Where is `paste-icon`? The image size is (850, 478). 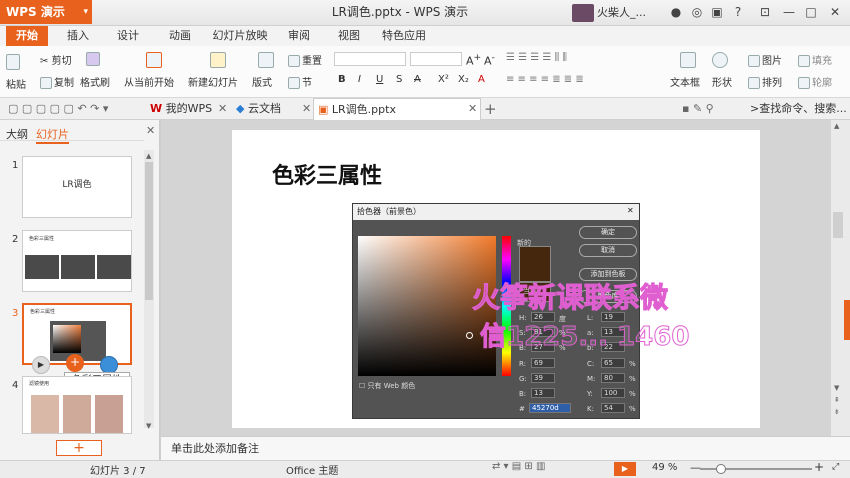 paste-icon is located at coordinates (14, 62).